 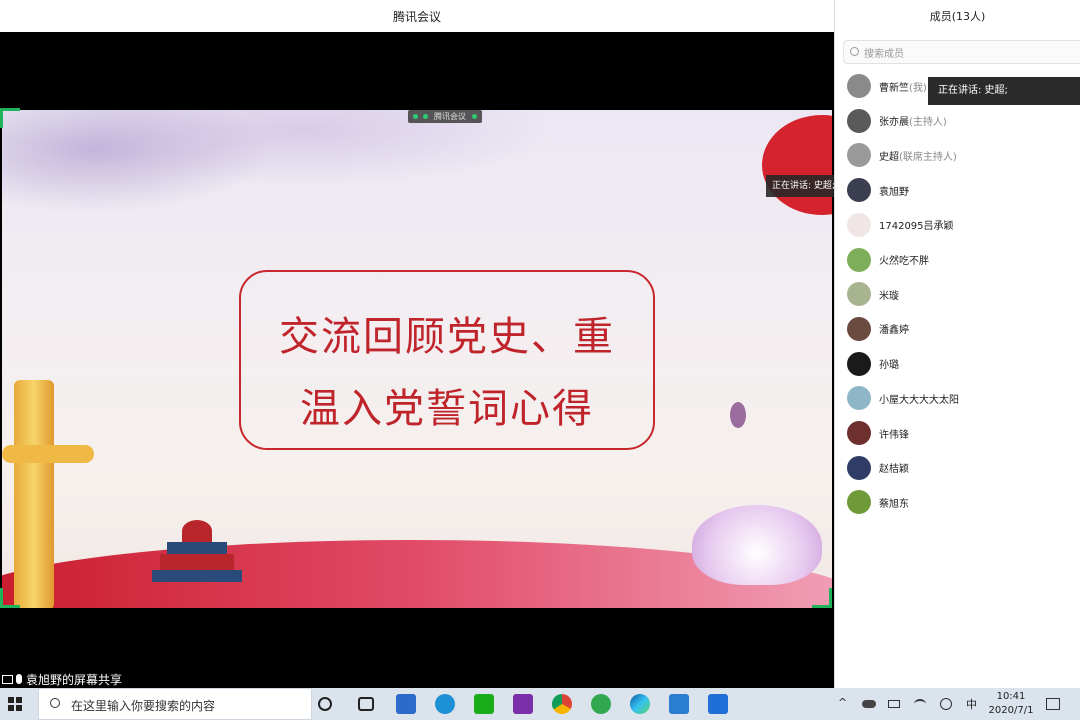 I want to click on window-titlebar: 腾讯会议, so click(x=417, y=16).